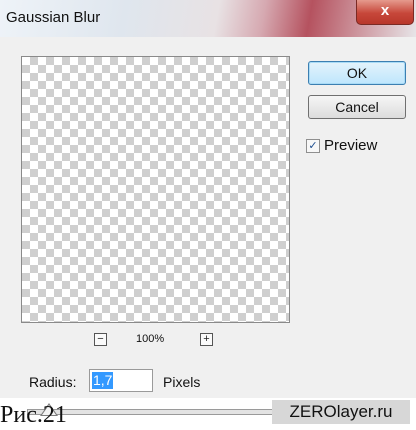  I want to click on dialog-title: Gaussian Blur, so click(53, 17).